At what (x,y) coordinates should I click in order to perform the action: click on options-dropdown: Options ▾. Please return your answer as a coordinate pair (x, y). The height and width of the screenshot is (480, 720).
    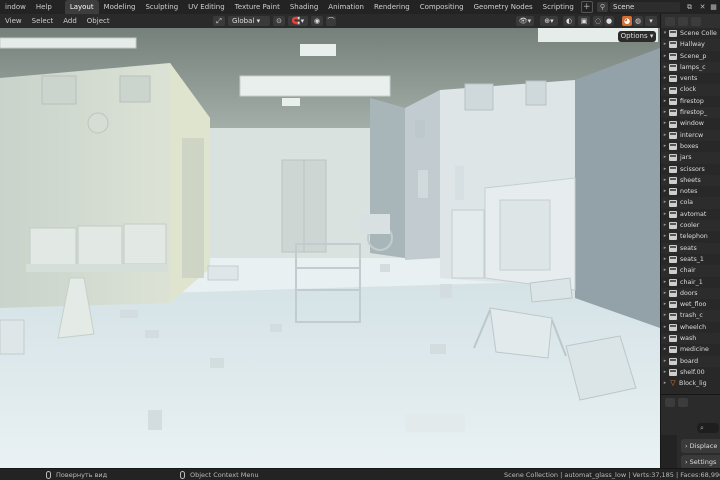
    Looking at the image, I should click on (637, 36).